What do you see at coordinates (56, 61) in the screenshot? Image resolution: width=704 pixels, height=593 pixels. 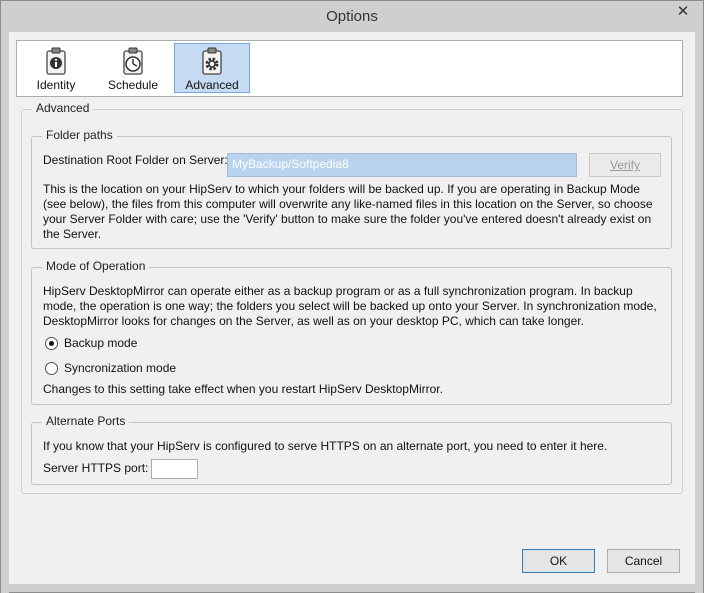 I see `info-clipboard-icon` at bounding box center [56, 61].